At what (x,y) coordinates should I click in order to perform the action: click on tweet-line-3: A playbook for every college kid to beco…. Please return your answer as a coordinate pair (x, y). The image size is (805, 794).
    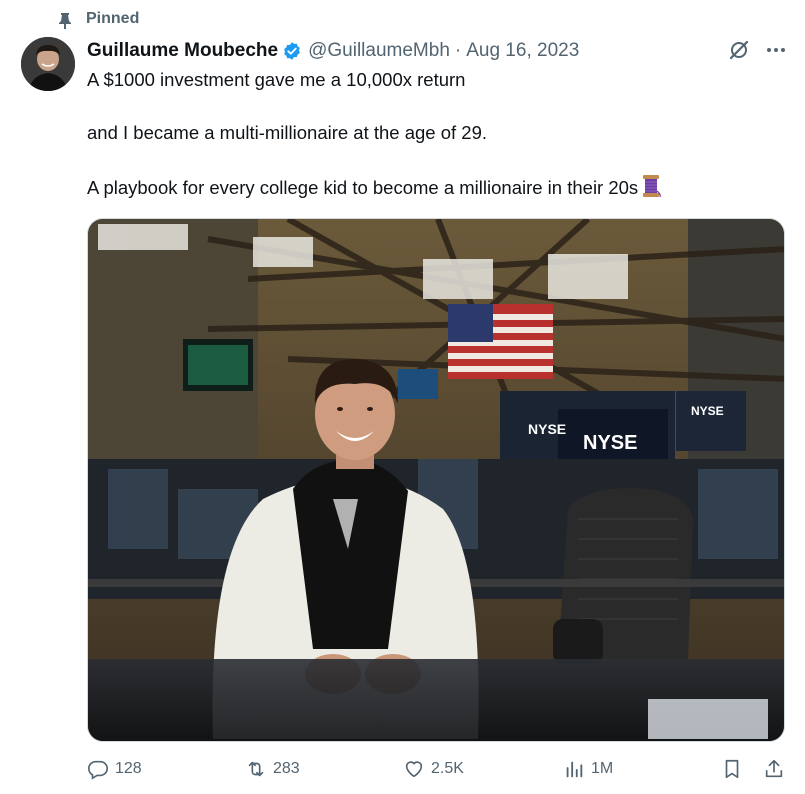
    Looking at the image, I should click on (432, 188).